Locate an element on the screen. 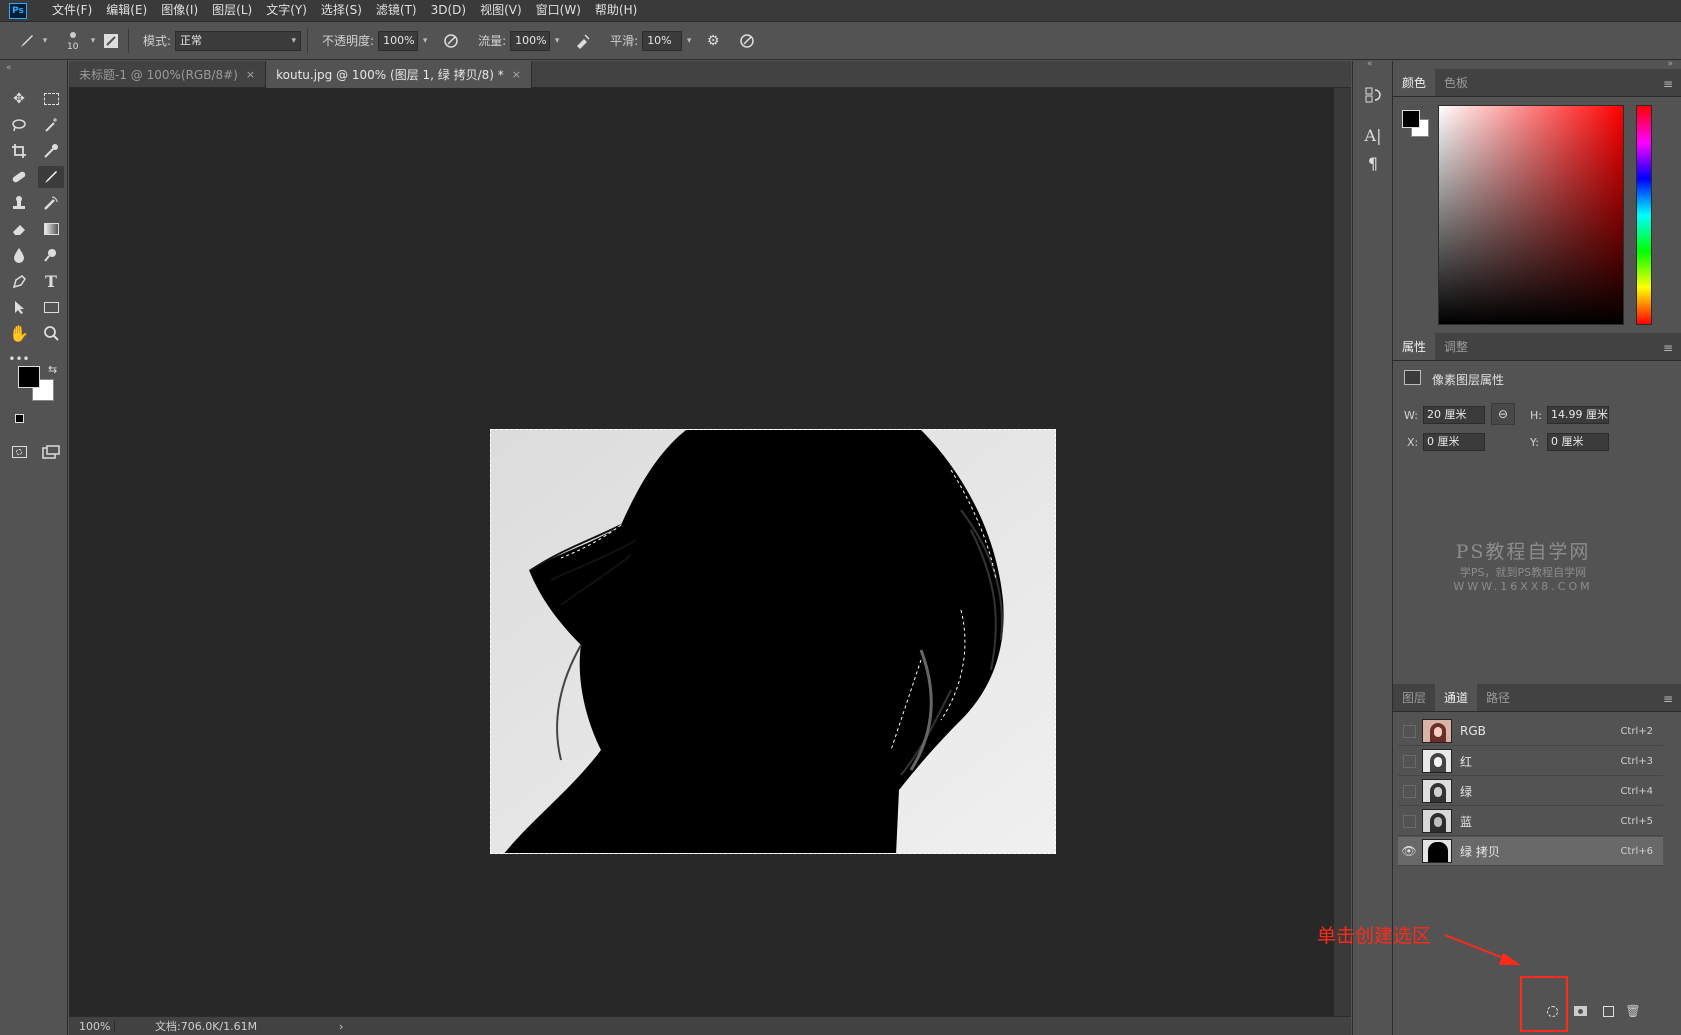 This screenshot has width=1681, height=1035. channel-image is located at coordinates (773, 641).